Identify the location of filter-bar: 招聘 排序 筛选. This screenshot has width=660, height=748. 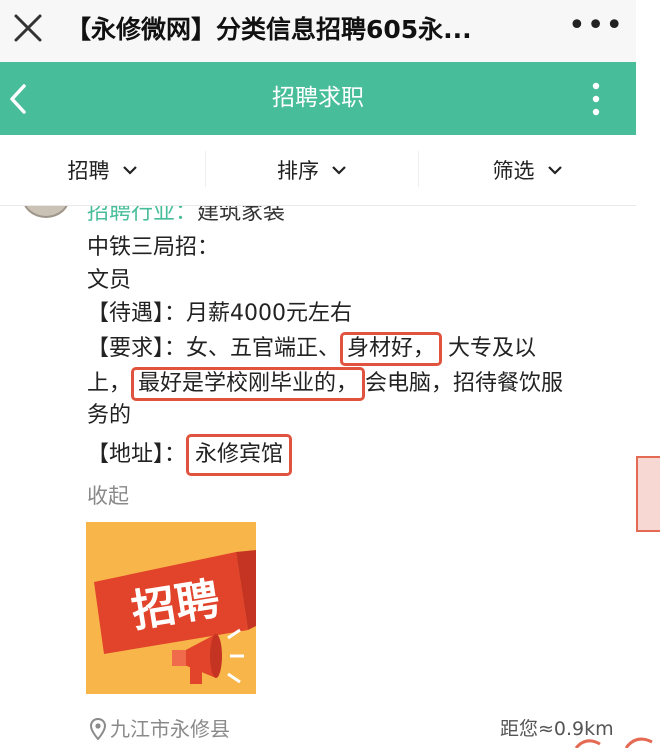
(318, 170).